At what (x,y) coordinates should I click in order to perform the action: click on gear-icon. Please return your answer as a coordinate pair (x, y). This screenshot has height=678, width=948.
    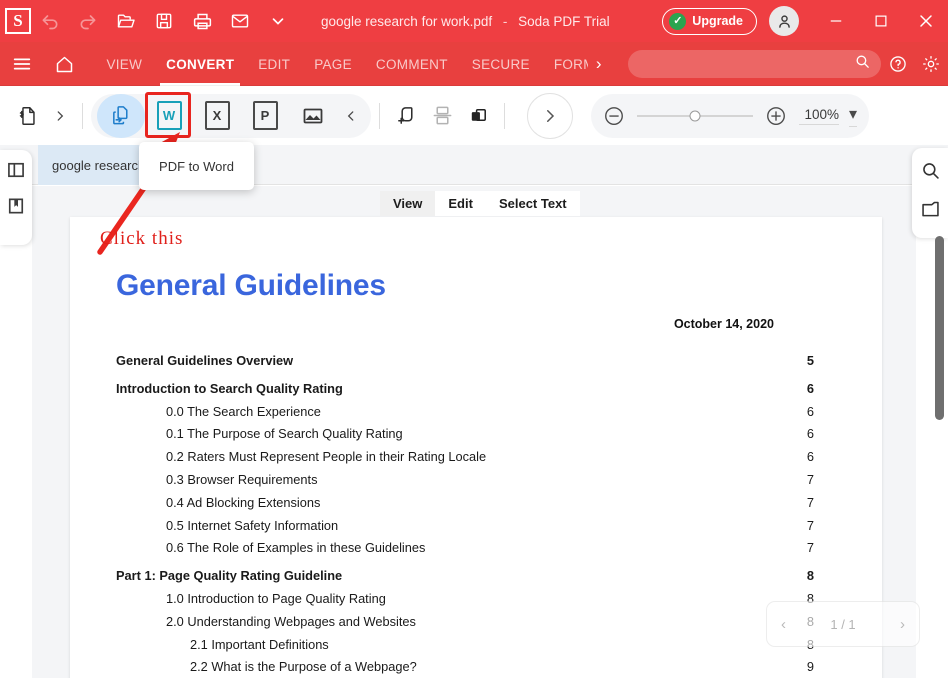
    Looking at the image, I should click on (931, 64).